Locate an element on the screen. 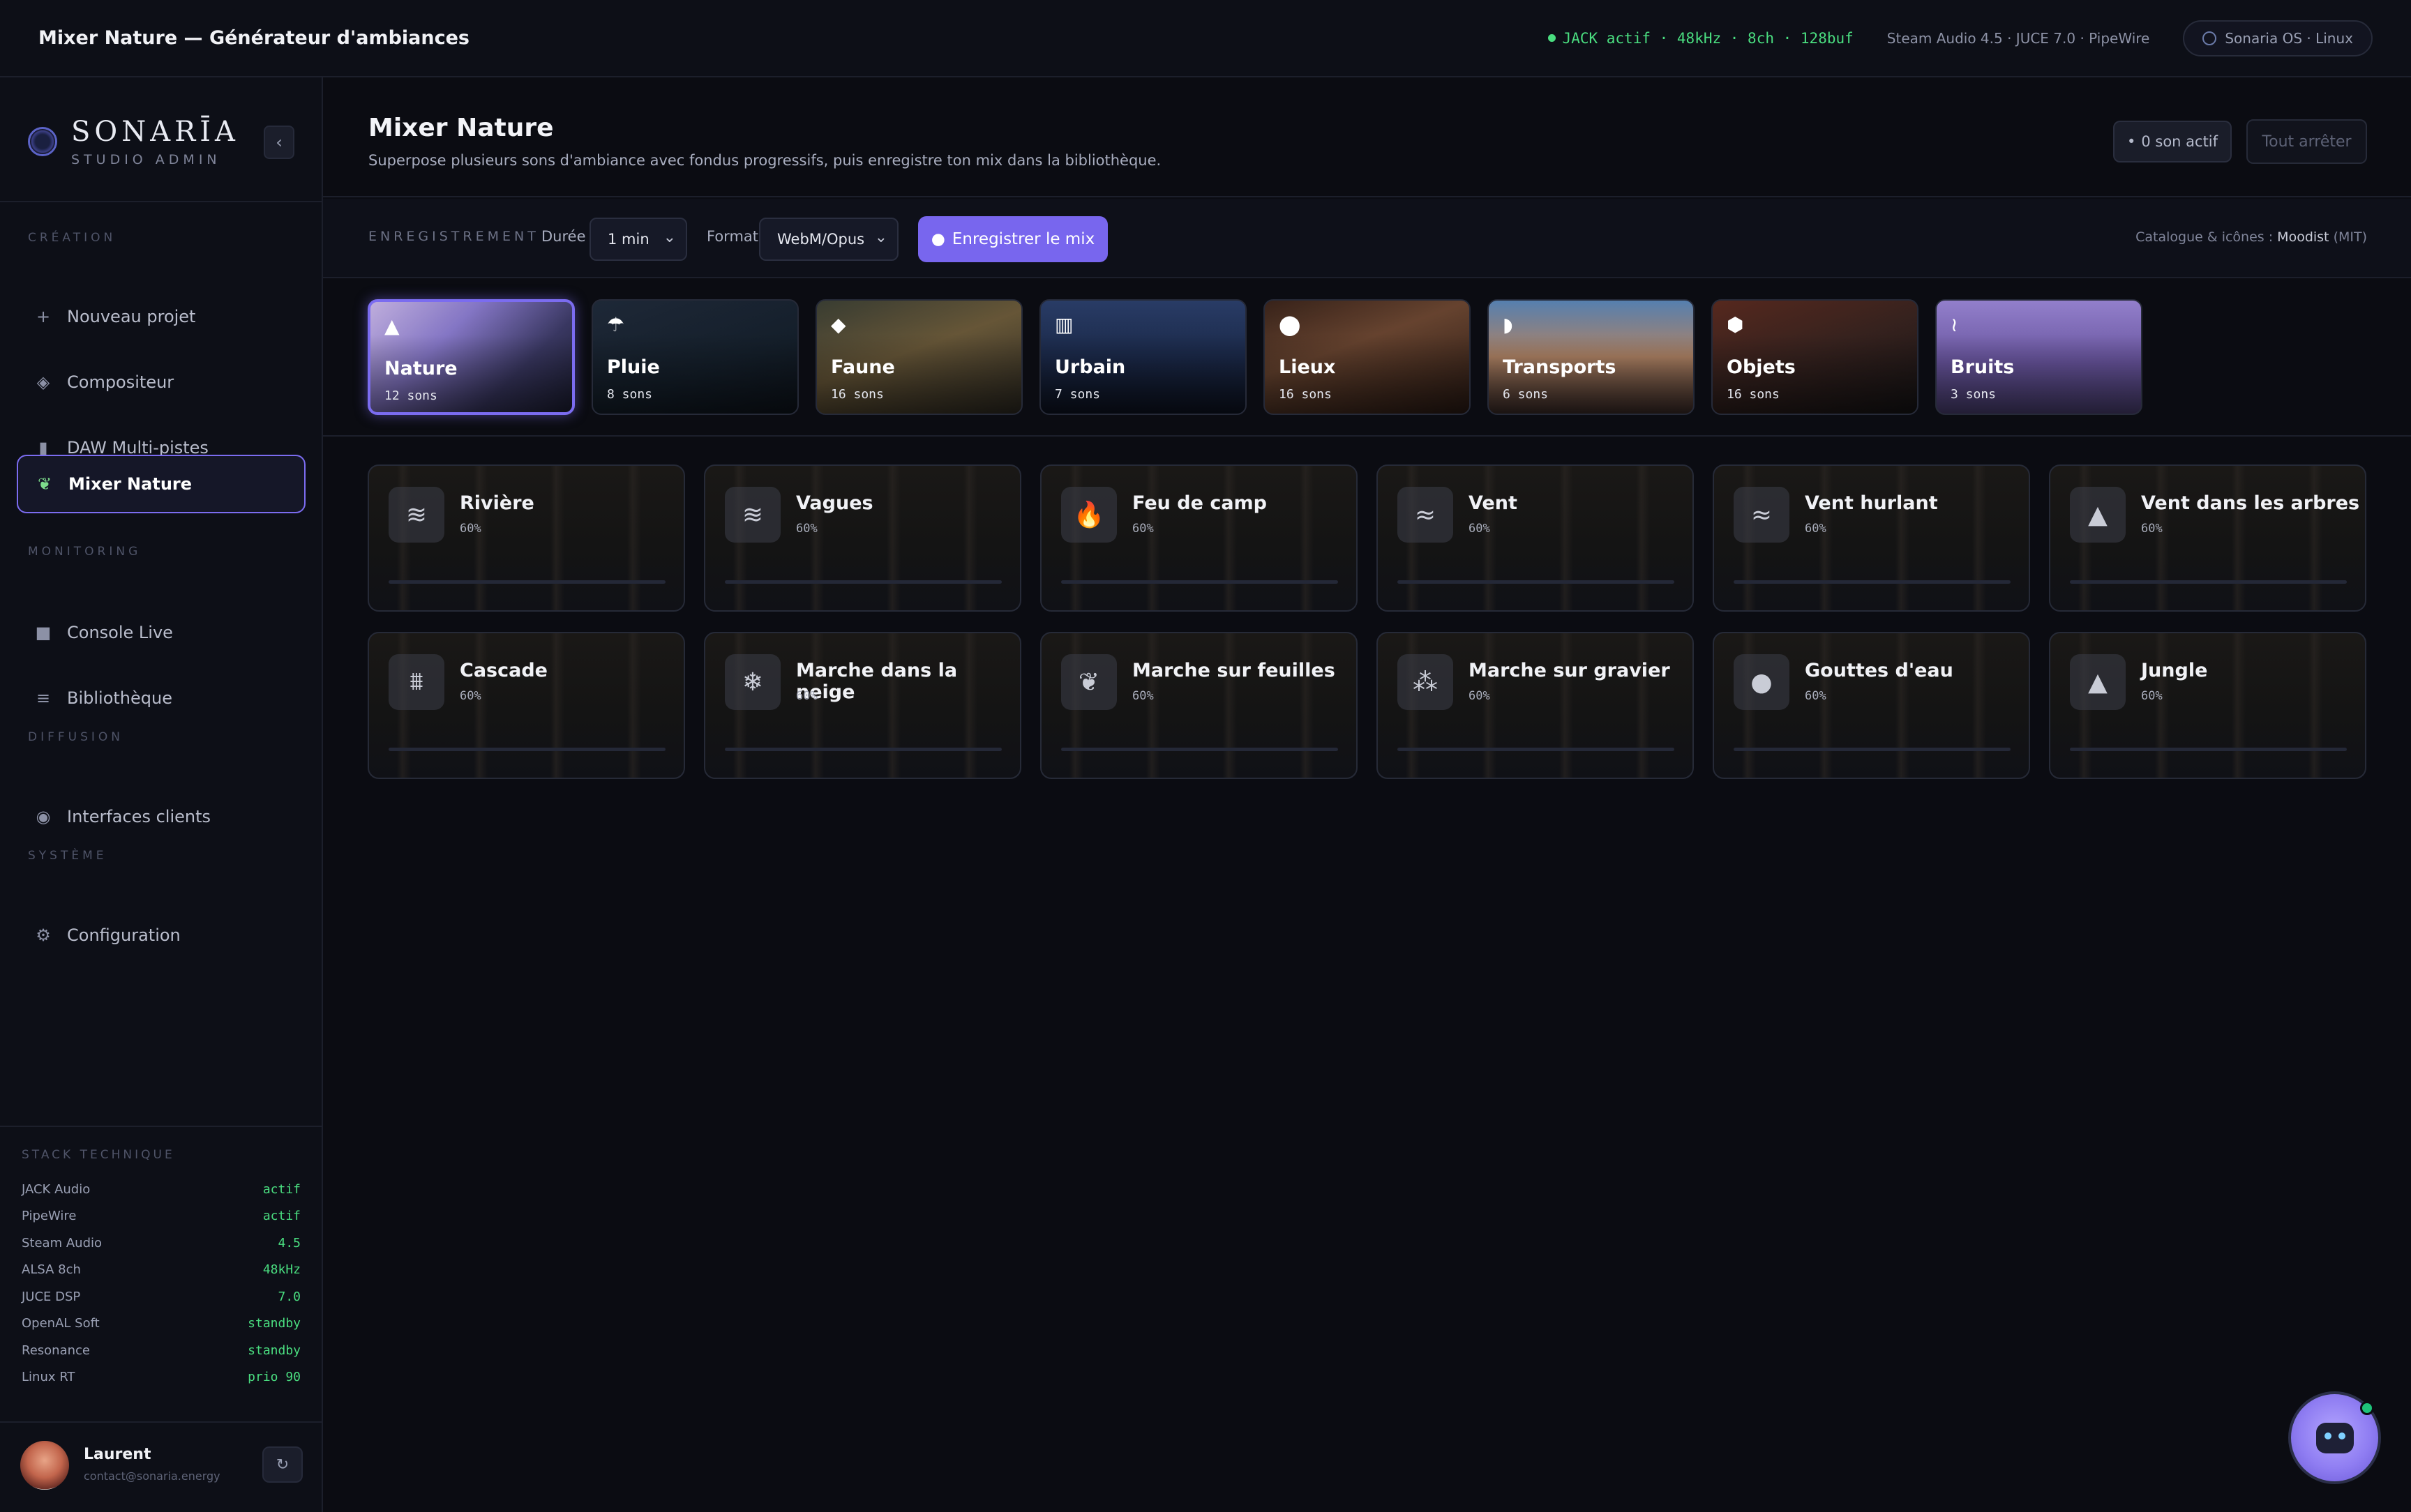 The image size is (2411, 1512). duration-select: 1 min ⌄ is located at coordinates (638, 239).